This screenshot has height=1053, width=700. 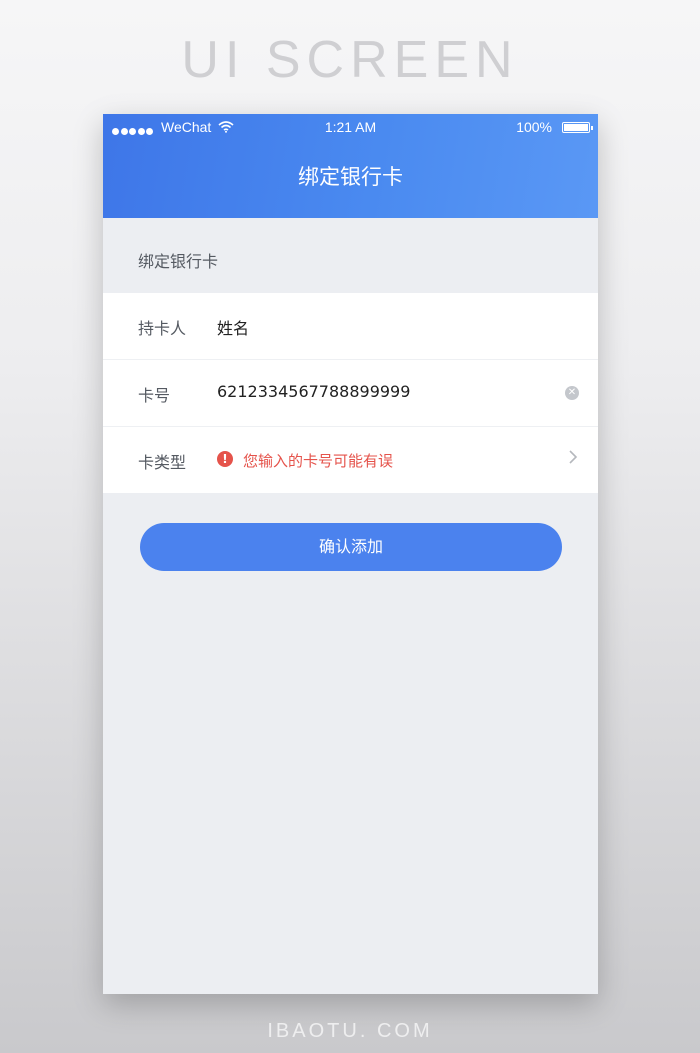 I want to click on alert-icon: !, so click(x=225, y=459).